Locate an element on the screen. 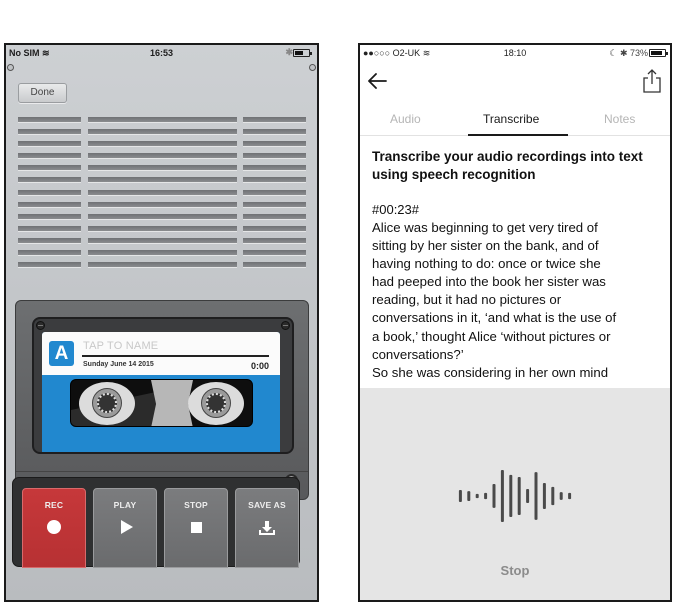 Image resolution: width=675 pixels, height=616 pixels. save-as-button: SAVE AS is located at coordinates (267, 528).